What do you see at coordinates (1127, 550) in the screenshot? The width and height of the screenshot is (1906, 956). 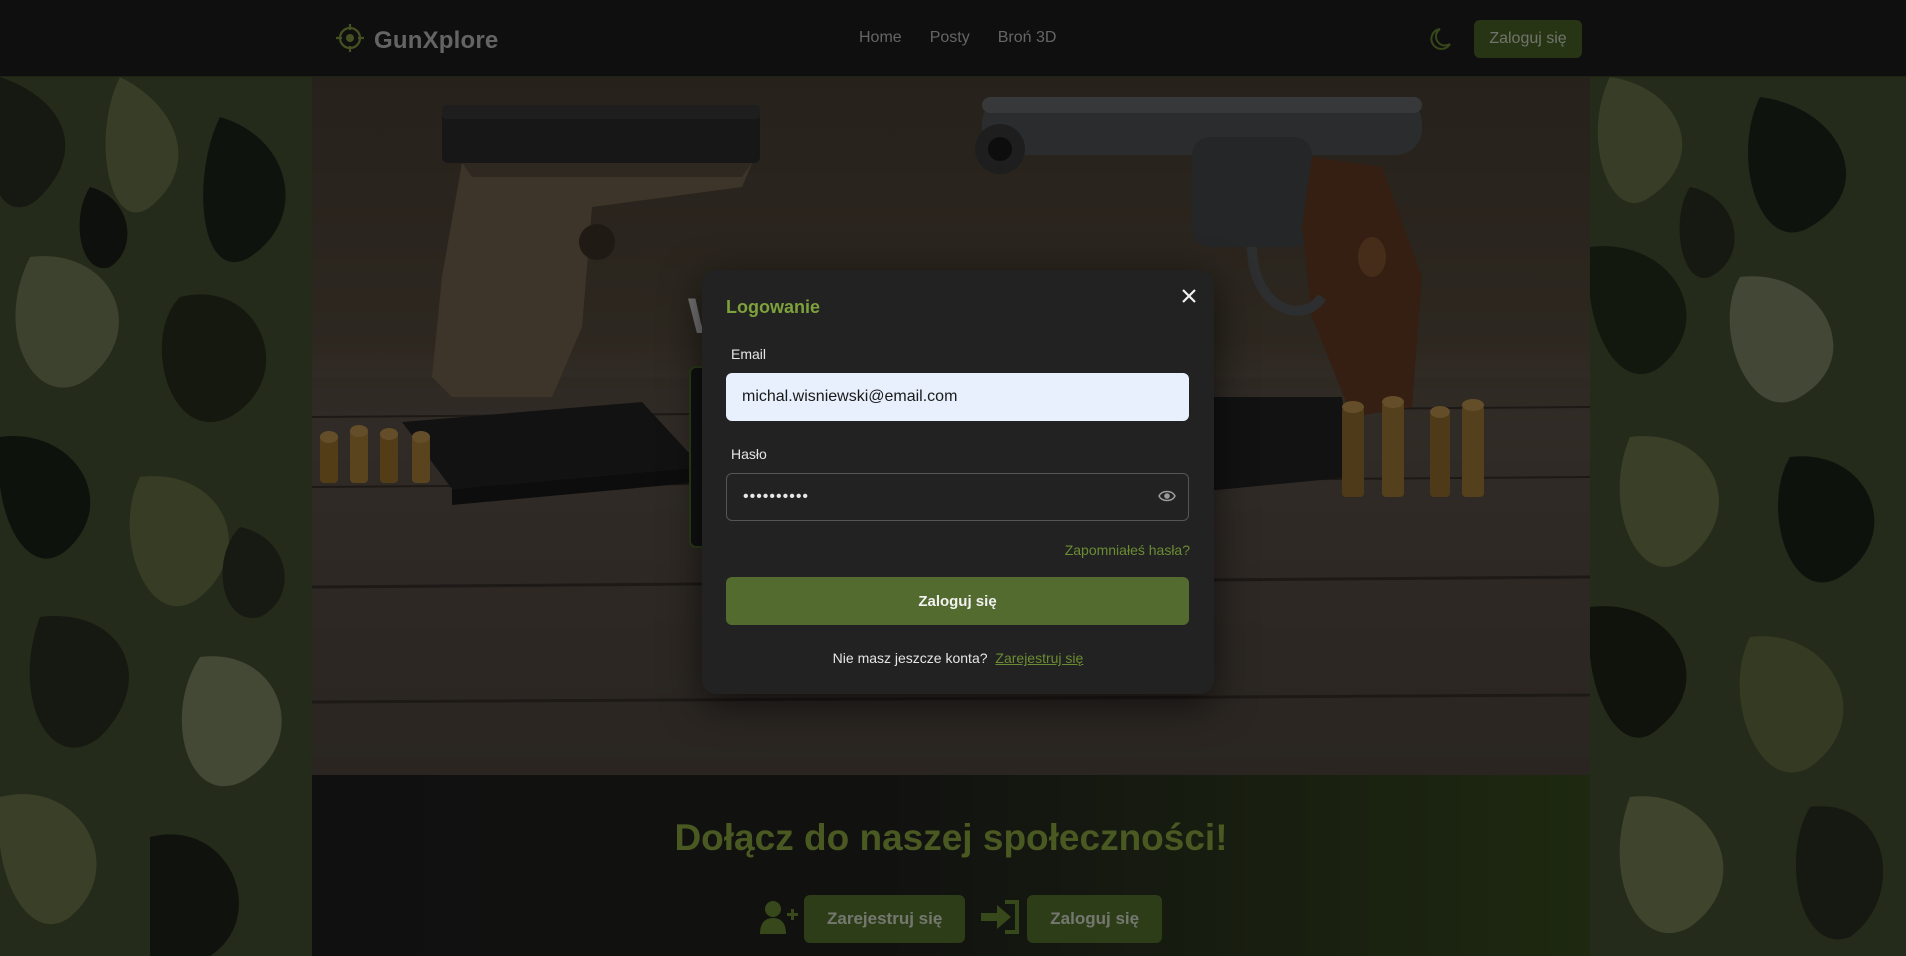 I see `forgot-password-link: Zapomniałeś hasła?` at bounding box center [1127, 550].